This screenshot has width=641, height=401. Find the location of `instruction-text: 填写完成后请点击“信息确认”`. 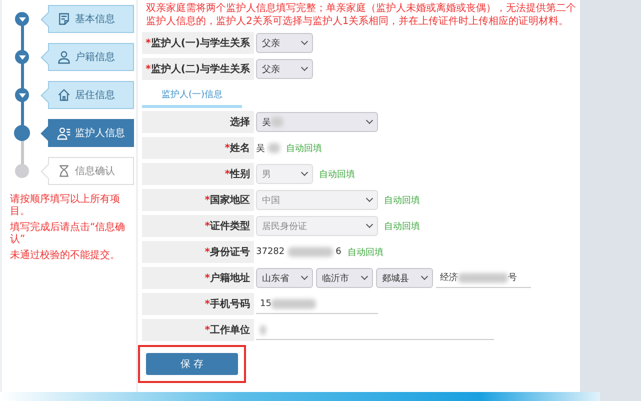

instruction-text: 填写完成后请点击“信息确认” is located at coordinates (68, 234).